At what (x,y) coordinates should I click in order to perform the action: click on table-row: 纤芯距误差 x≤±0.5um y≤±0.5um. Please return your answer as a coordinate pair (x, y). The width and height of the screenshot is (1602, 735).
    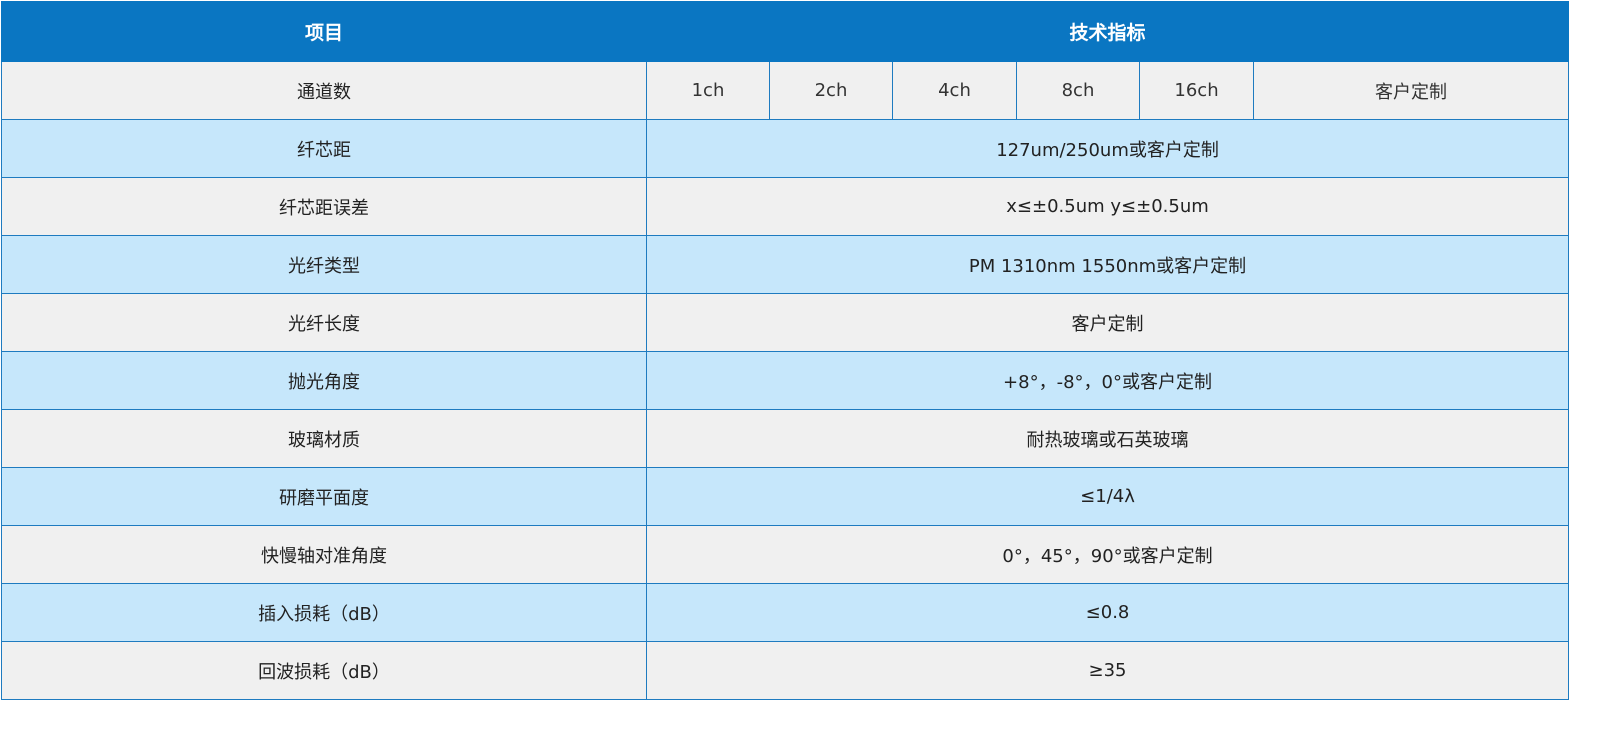
    Looking at the image, I should click on (785, 206).